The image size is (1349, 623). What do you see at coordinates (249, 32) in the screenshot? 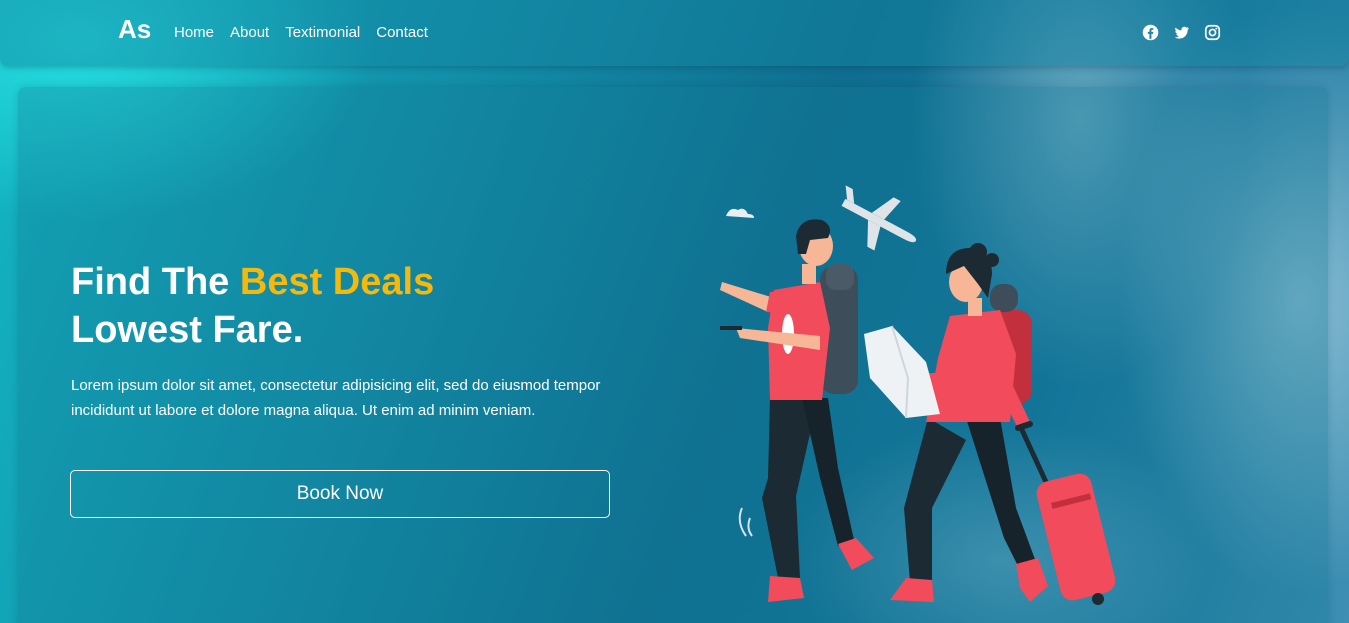
I see `nav-about-link: About` at bounding box center [249, 32].